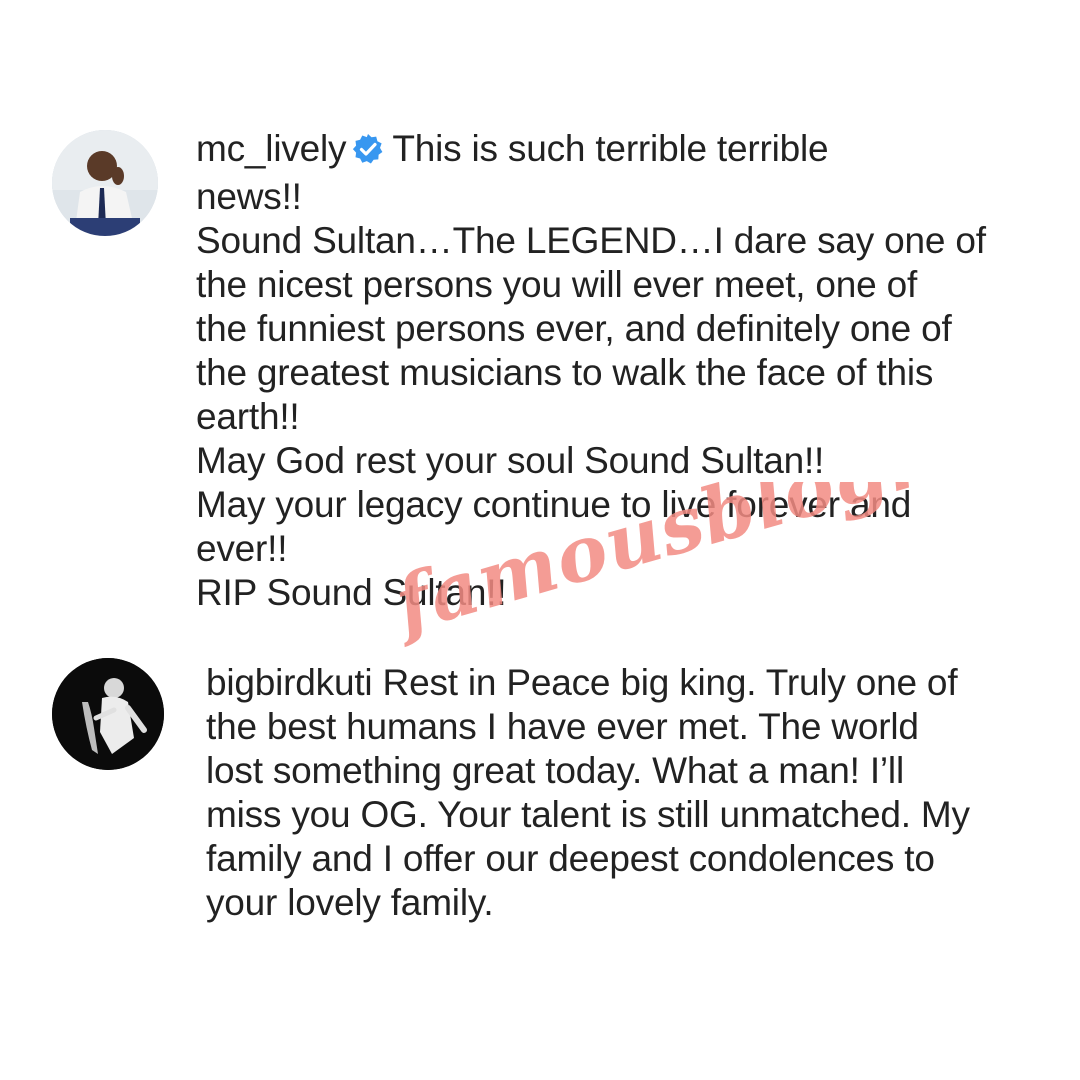  What do you see at coordinates (289, 682) in the screenshot?
I see `username: bigbirdkuti` at bounding box center [289, 682].